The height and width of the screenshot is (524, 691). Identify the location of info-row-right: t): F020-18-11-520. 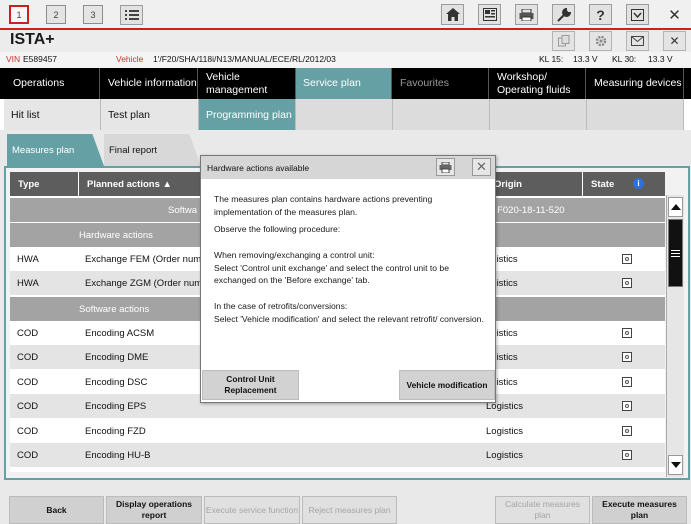
(525, 210).